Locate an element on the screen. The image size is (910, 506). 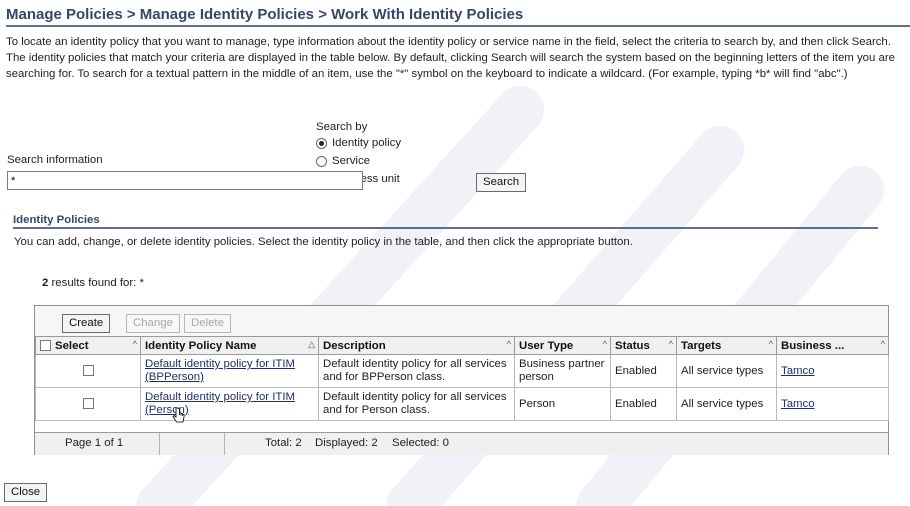
user-type-cell: Business partner person is located at coordinates (562, 371).